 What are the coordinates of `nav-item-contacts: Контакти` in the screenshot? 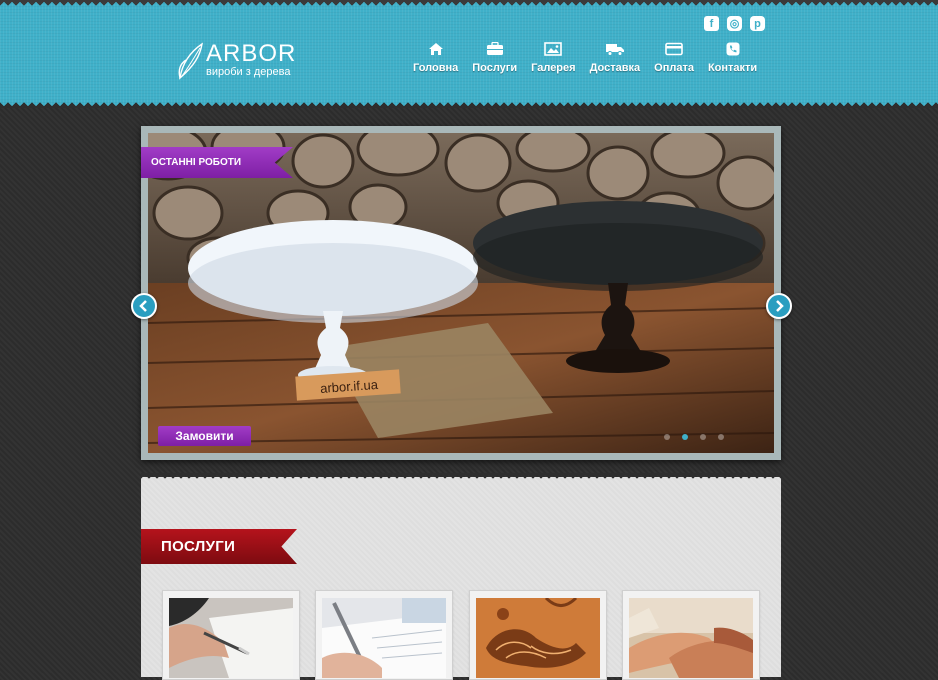 It's located at (732, 58).